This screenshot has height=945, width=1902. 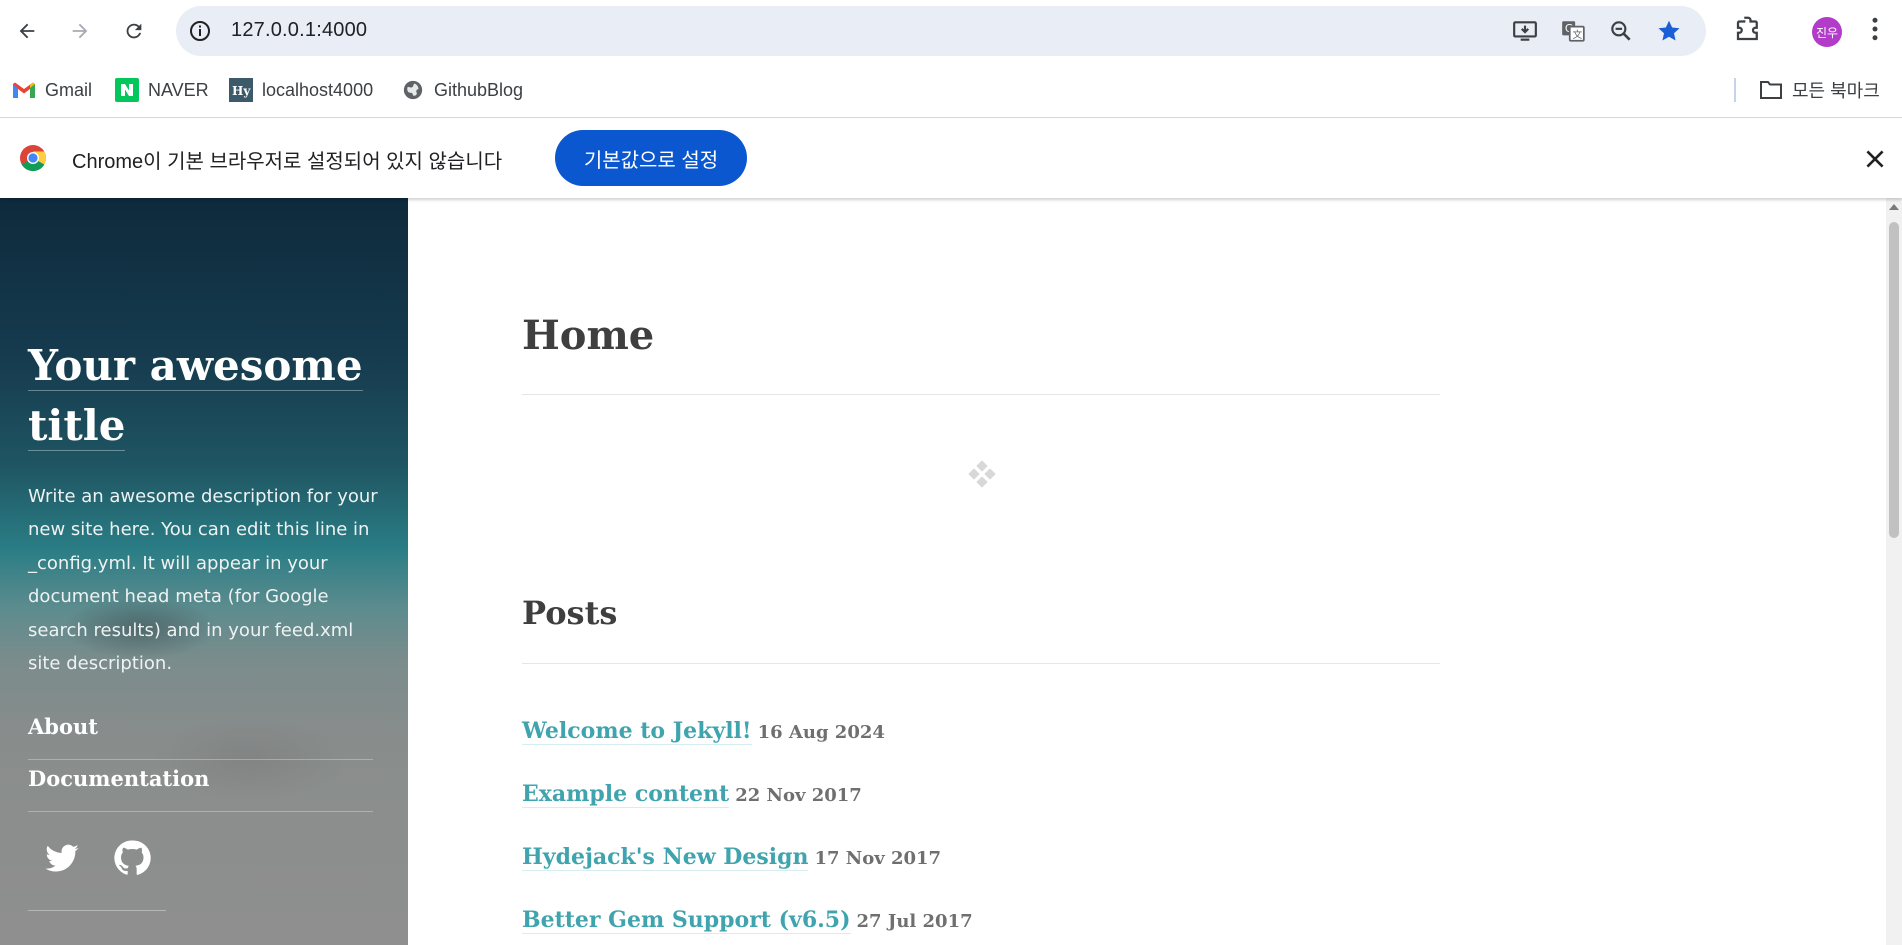 I want to click on naver-icon, so click(x=127, y=90).